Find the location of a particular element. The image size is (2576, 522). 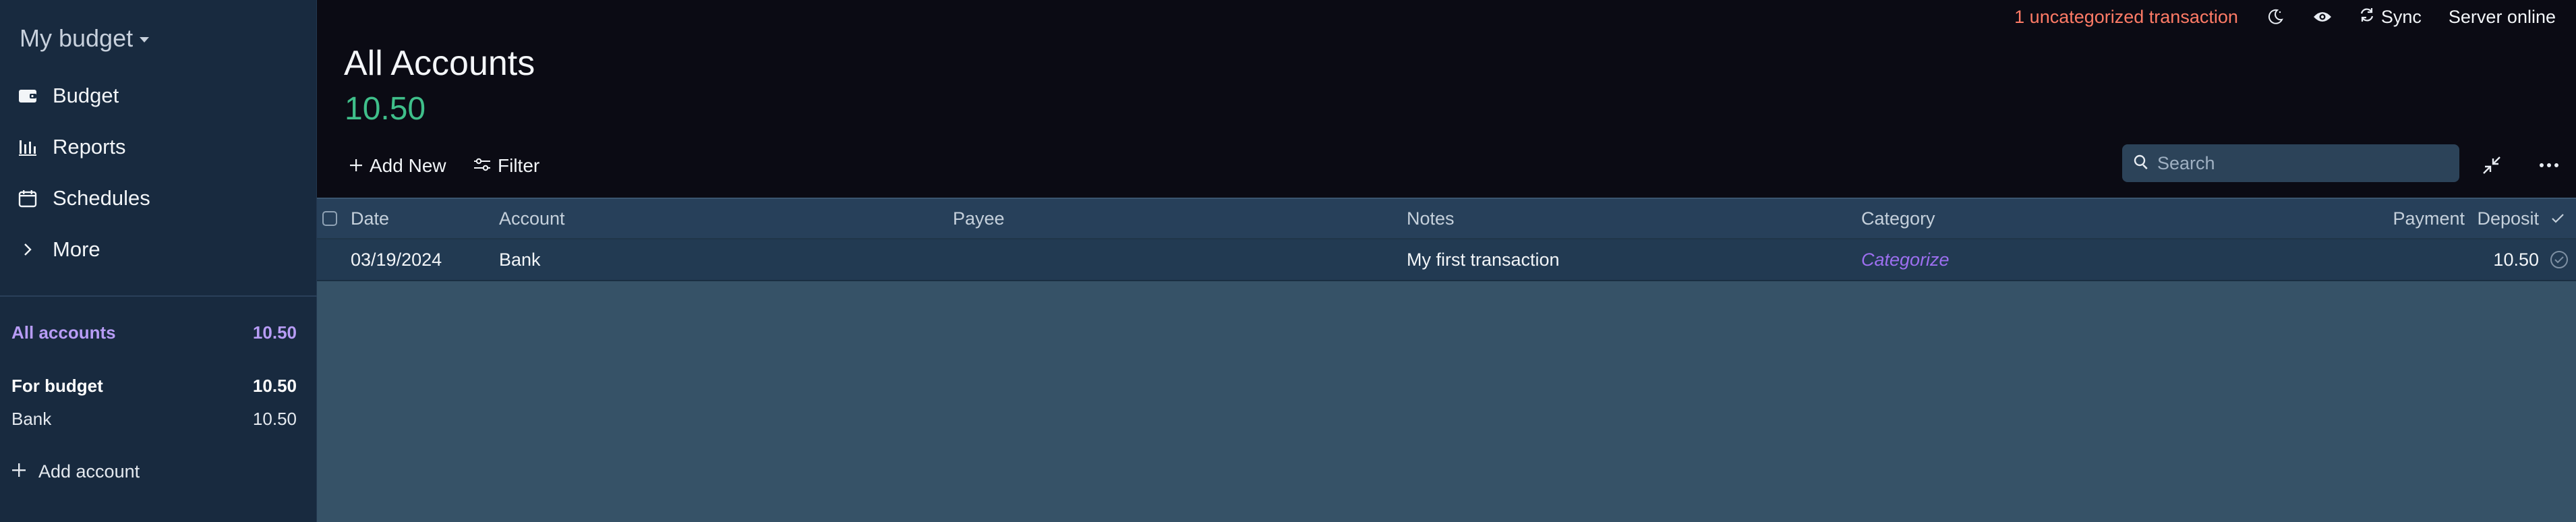

sync-button: Sync is located at coordinates (2391, 17).